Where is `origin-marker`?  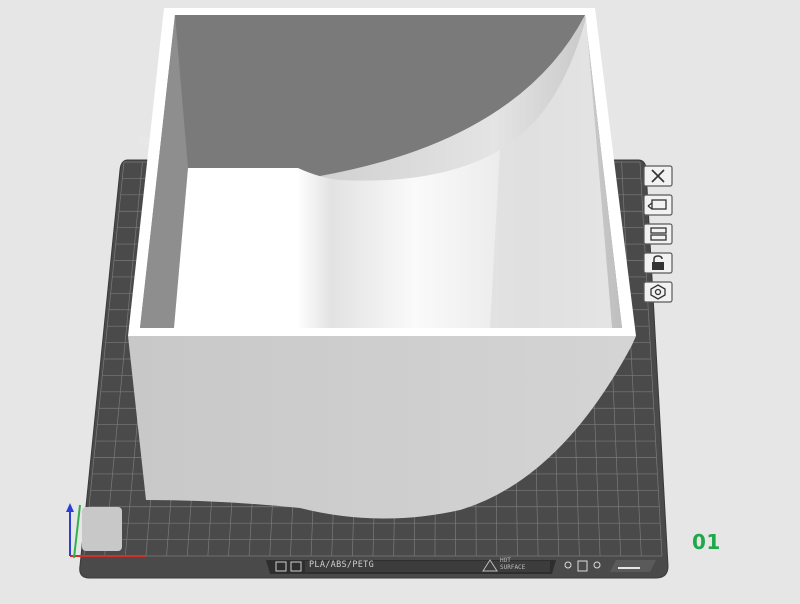
origin-marker is located at coordinates (102, 529).